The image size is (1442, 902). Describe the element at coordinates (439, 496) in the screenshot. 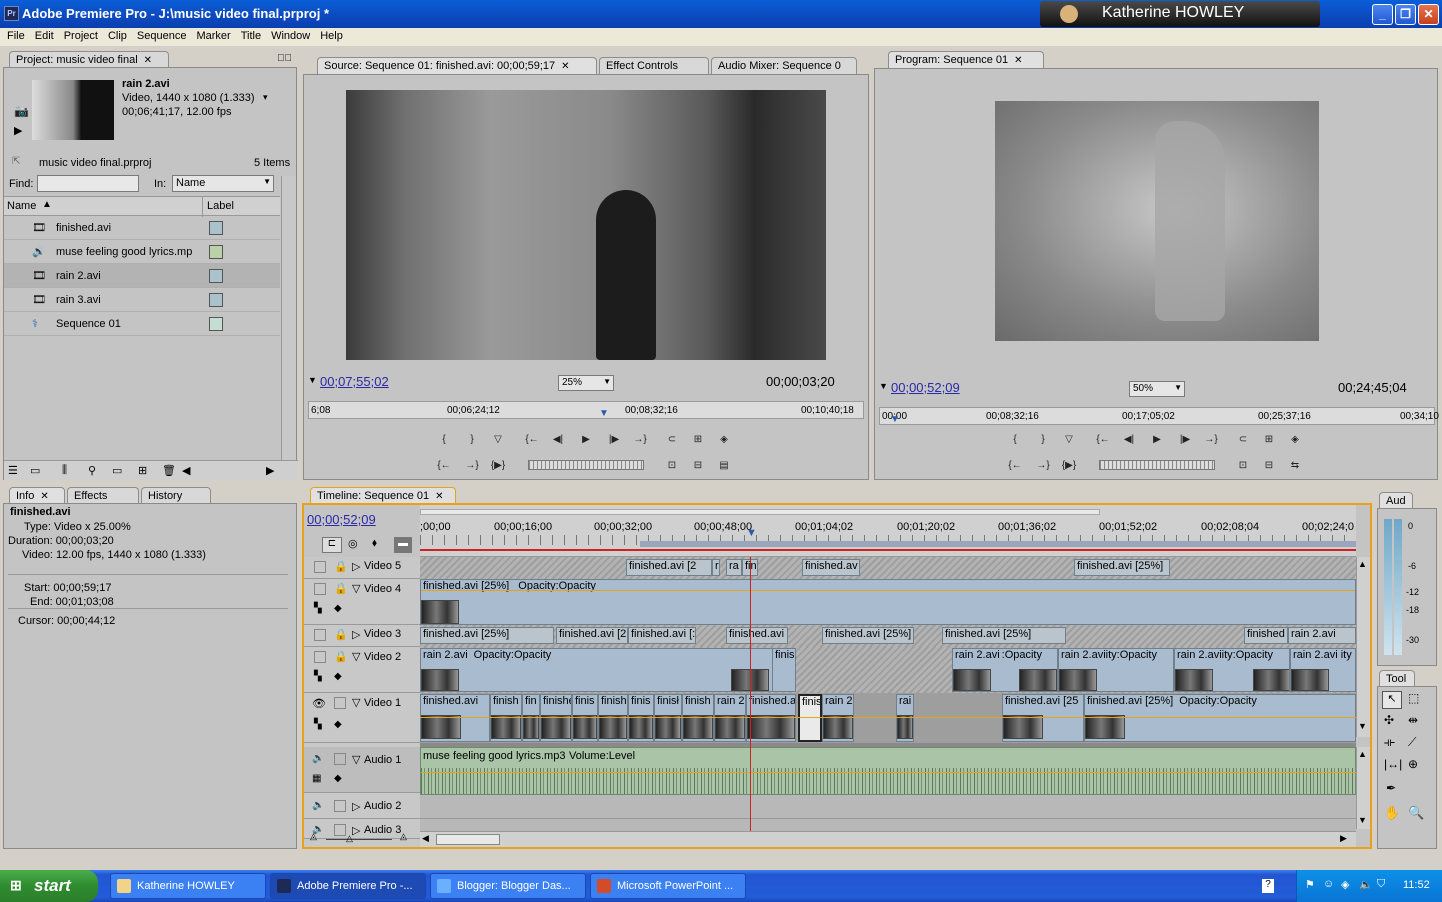

I see `close-icon: ✕` at that location.